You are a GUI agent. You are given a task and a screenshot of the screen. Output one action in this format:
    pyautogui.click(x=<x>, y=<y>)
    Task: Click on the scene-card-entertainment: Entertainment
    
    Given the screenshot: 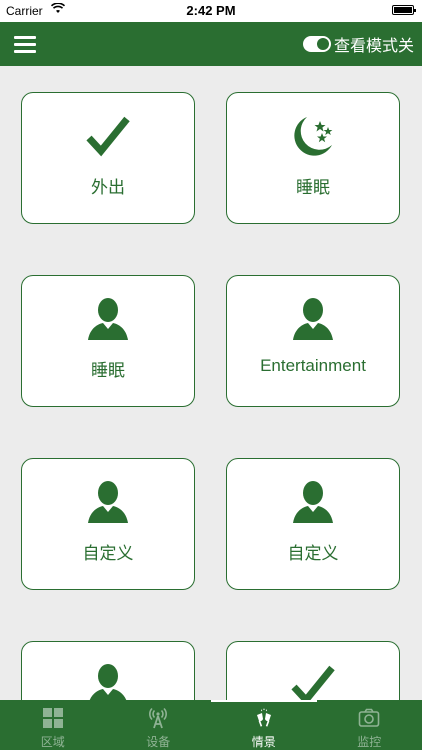 What is the action you would take?
    pyautogui.click(x=313, y=341)
    